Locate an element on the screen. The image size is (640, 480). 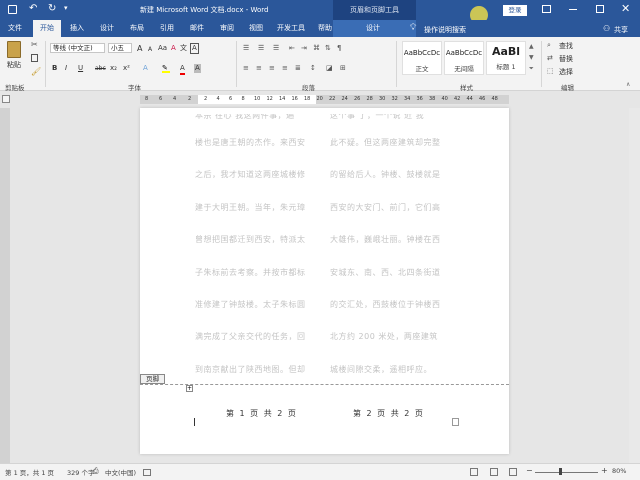
bullets-icon: ☰ is located at coordinates (246, 48).